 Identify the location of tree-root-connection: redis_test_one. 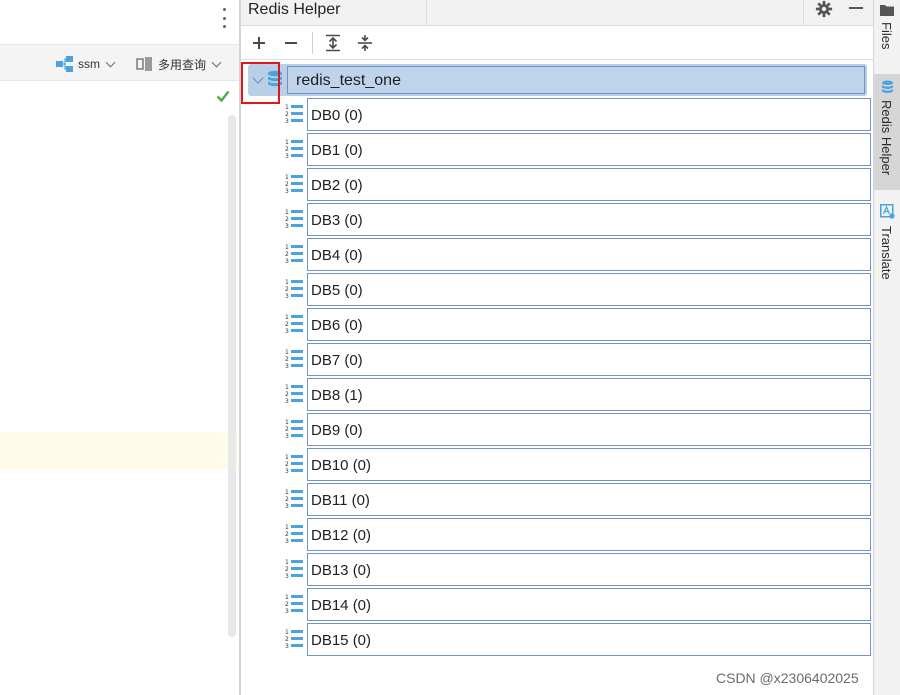
(557, 80).